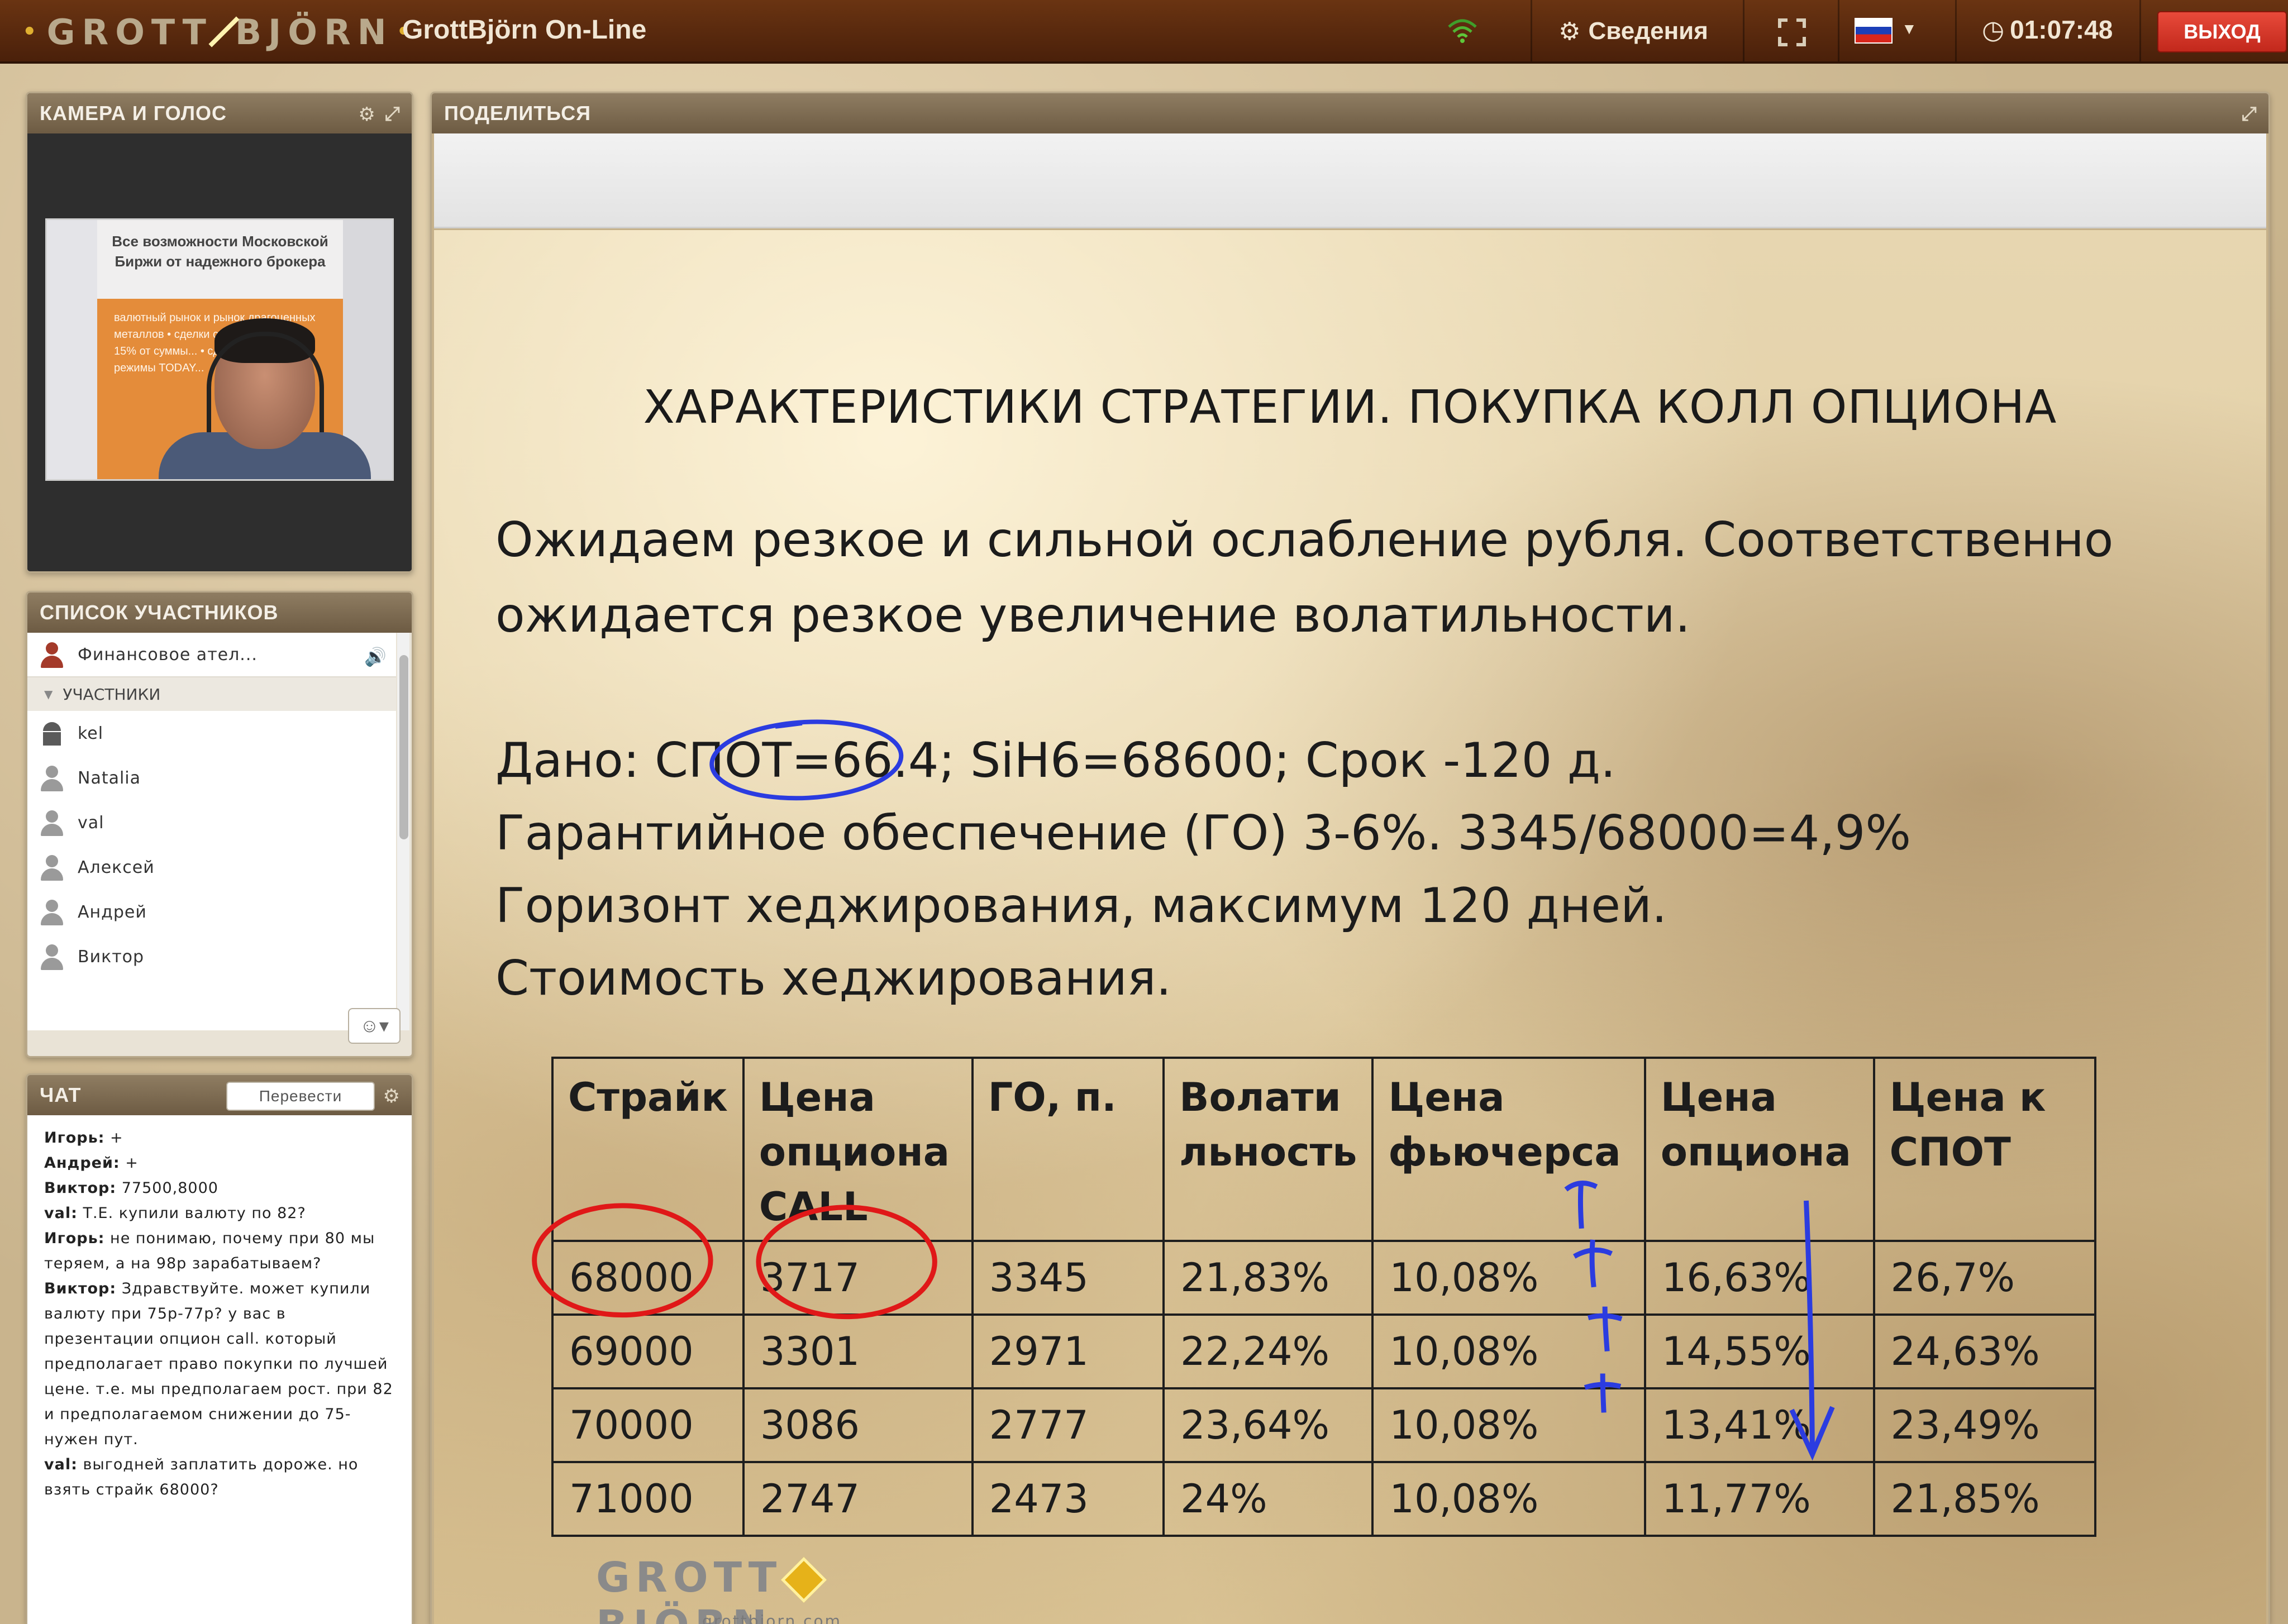  I want to click on table-cell: 71000, so click(648, 1499).